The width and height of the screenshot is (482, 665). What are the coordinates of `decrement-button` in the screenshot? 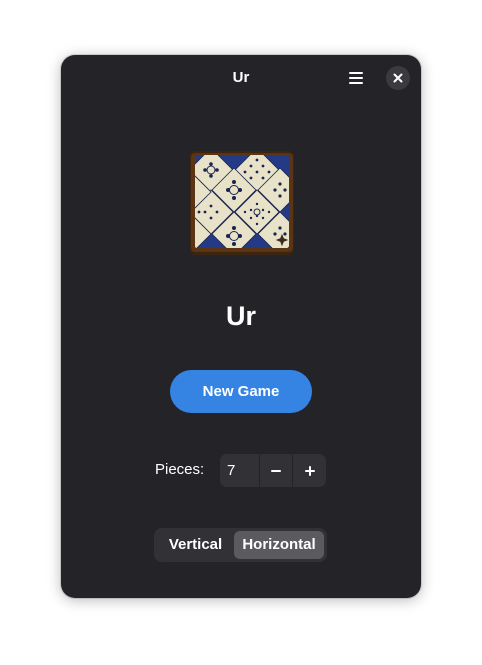 It's located at (277, 470).